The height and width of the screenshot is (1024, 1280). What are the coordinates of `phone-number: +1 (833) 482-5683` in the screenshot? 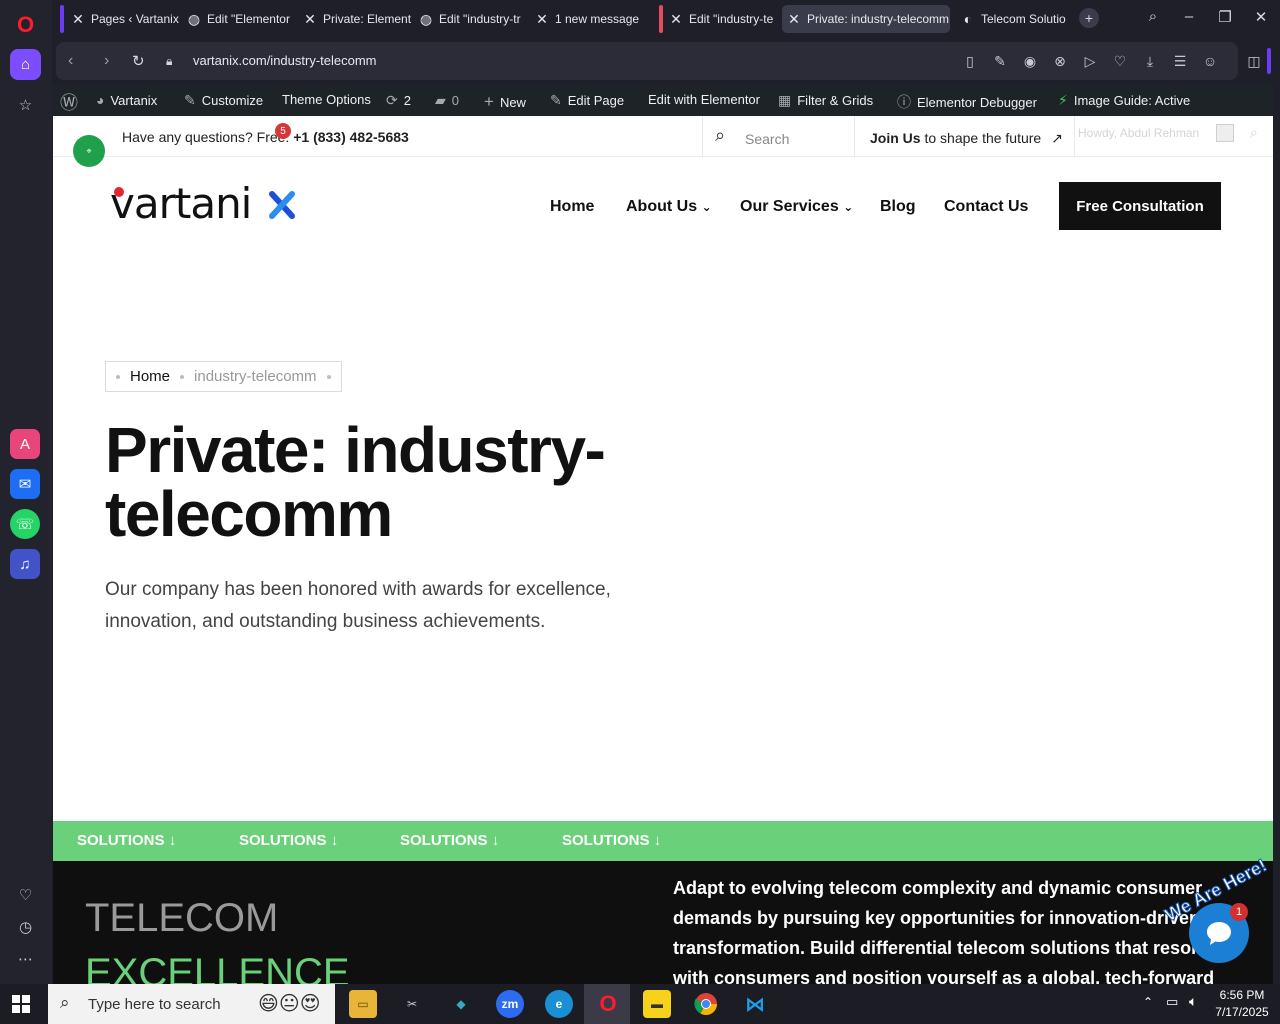 It's located at (351, 137).